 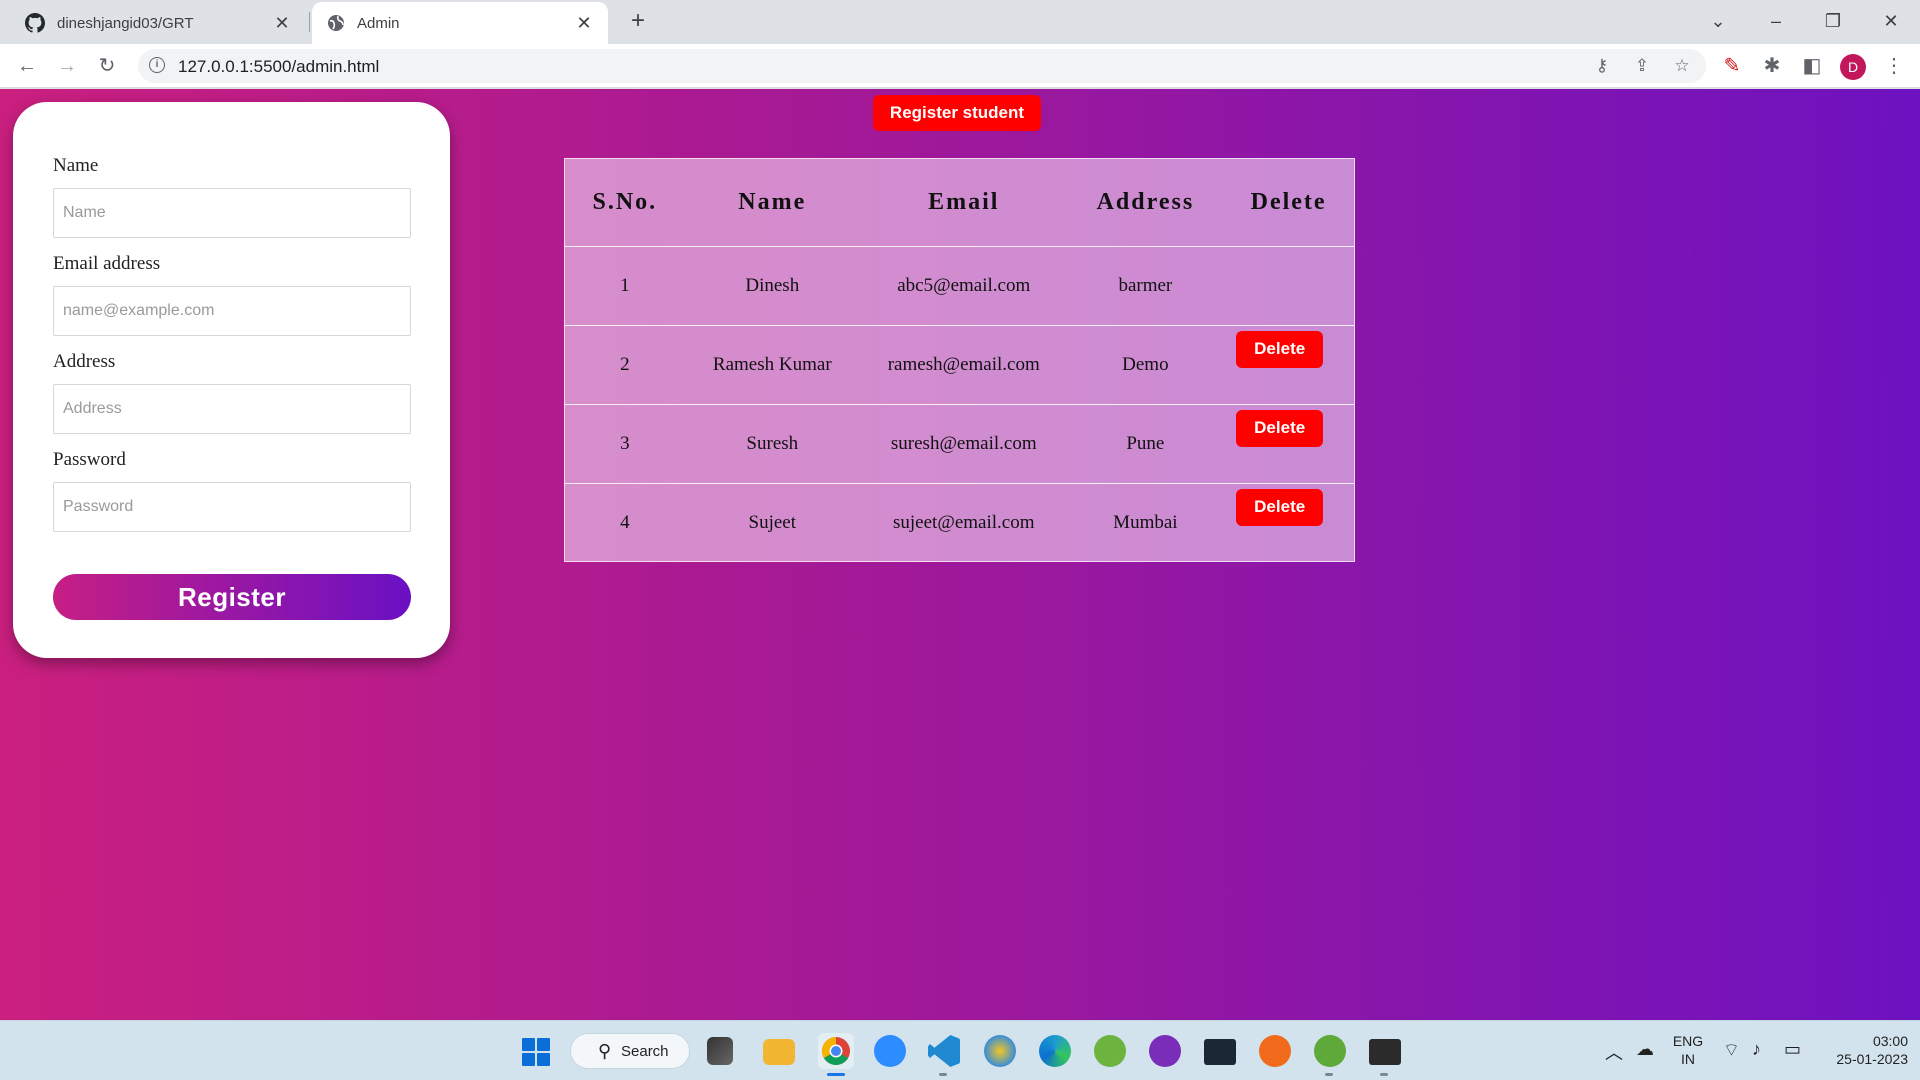 What do you see at coordinates (1833, 21) in the screenshot?
I see `restore-icon: ❐` at bounding box center [1833, 21].